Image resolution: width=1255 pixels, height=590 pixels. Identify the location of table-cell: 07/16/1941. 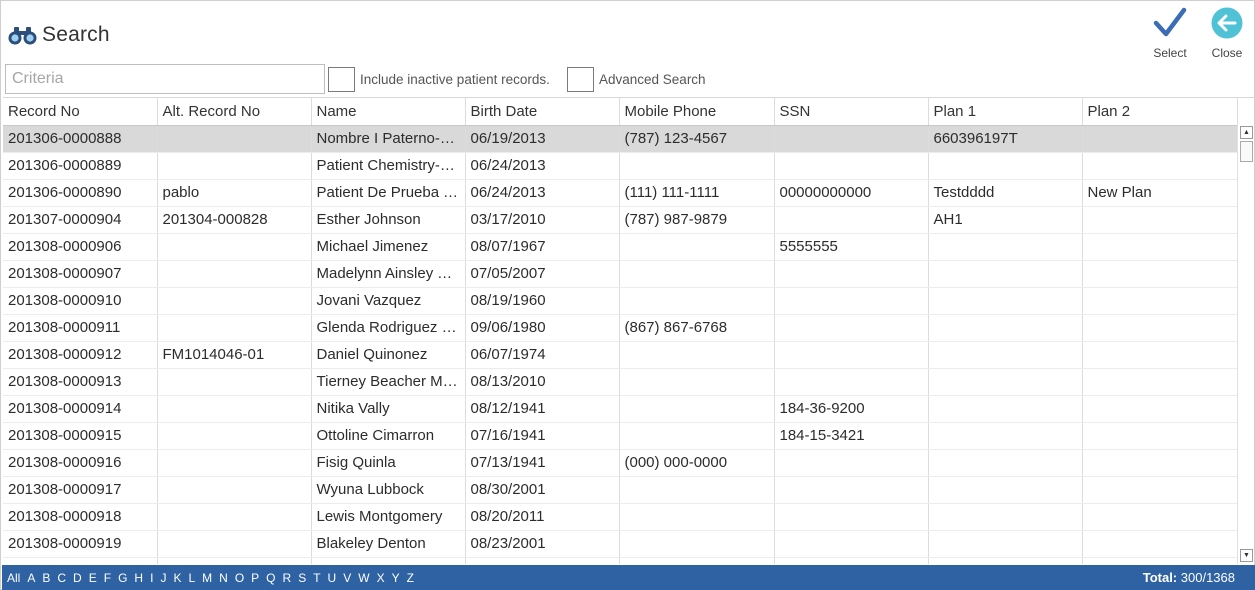
(542, 436).